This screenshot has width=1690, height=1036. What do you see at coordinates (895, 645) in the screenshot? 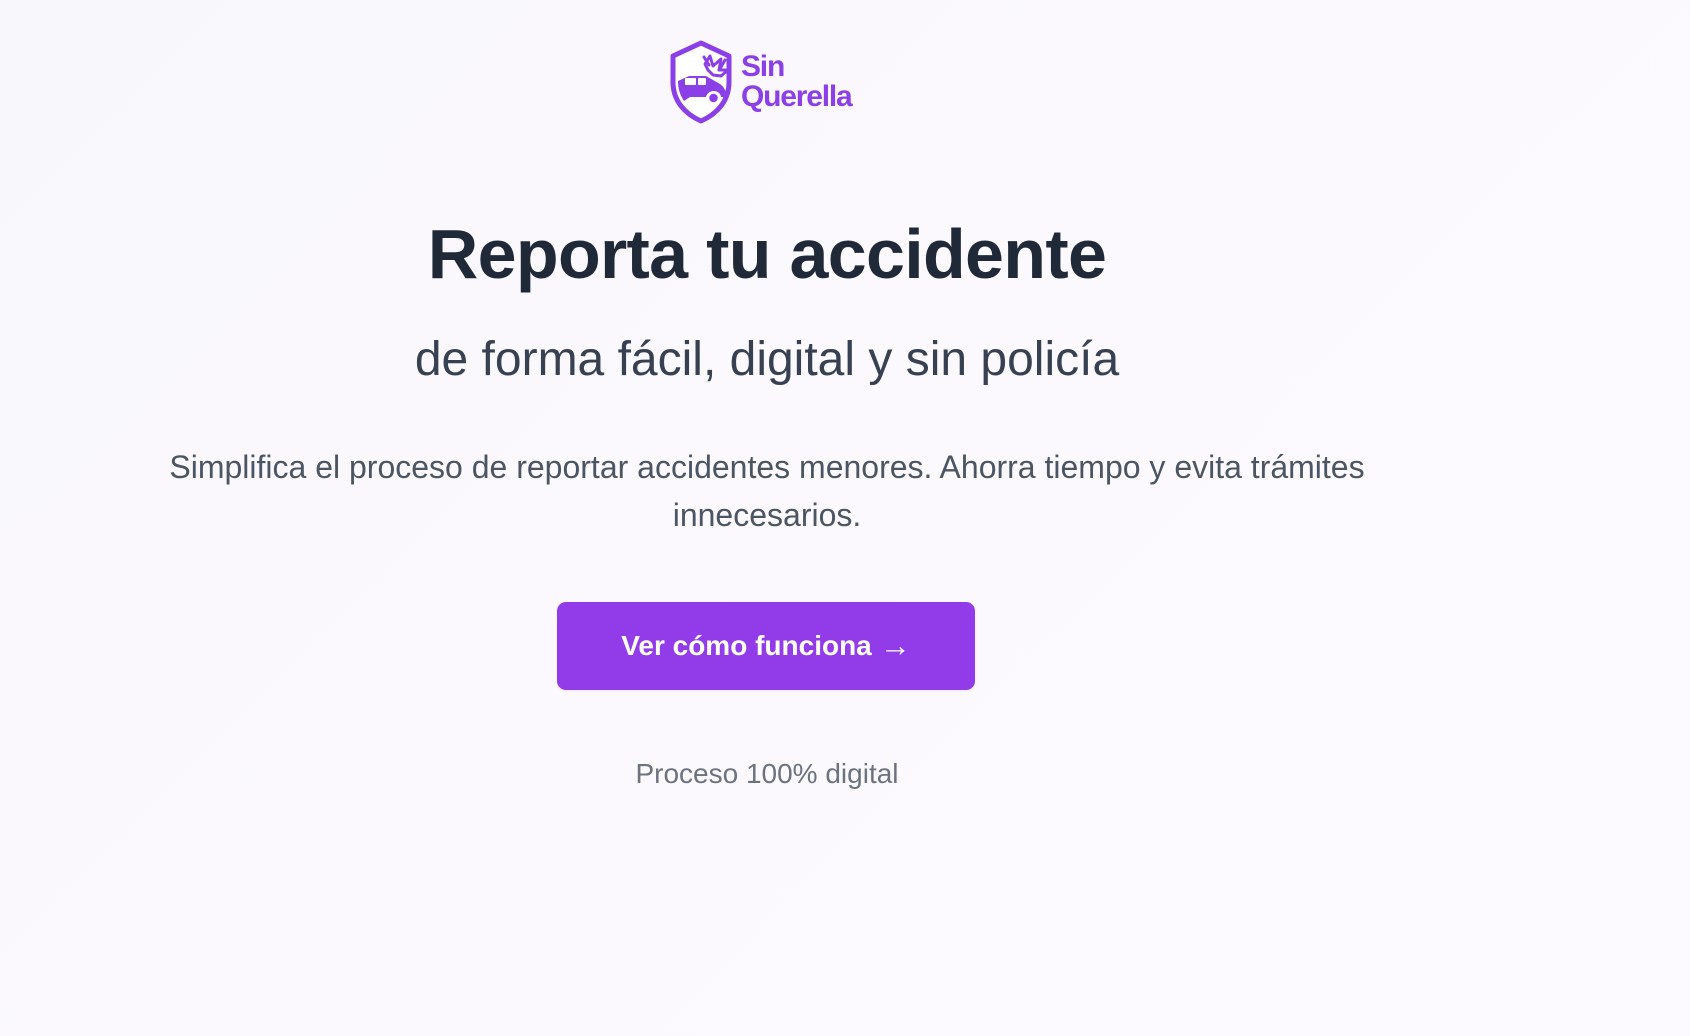
I see `arrow-right-icon: →` at bounding box center [895, 645].